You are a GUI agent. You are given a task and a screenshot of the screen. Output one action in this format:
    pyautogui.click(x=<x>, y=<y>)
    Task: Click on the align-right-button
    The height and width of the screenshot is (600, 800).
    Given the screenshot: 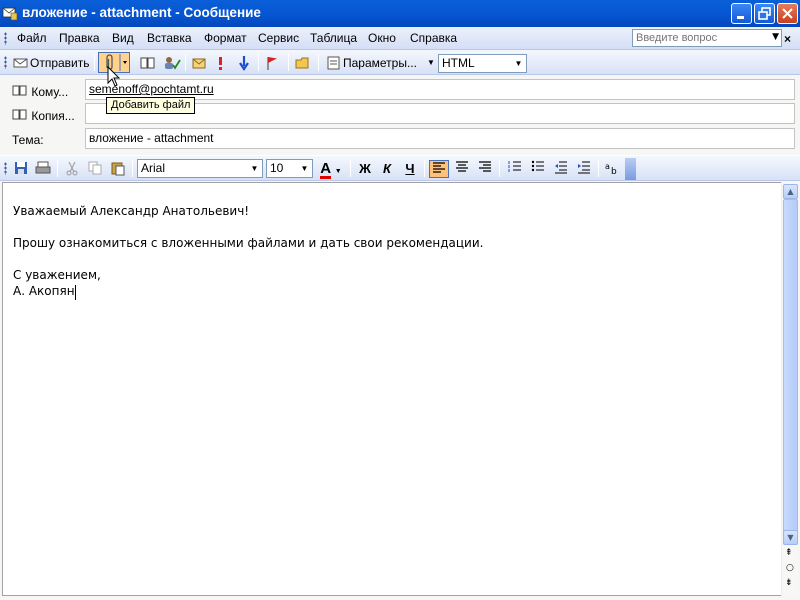 What is the action you would take?
    pyautogui.click(x=485, y=169)
    